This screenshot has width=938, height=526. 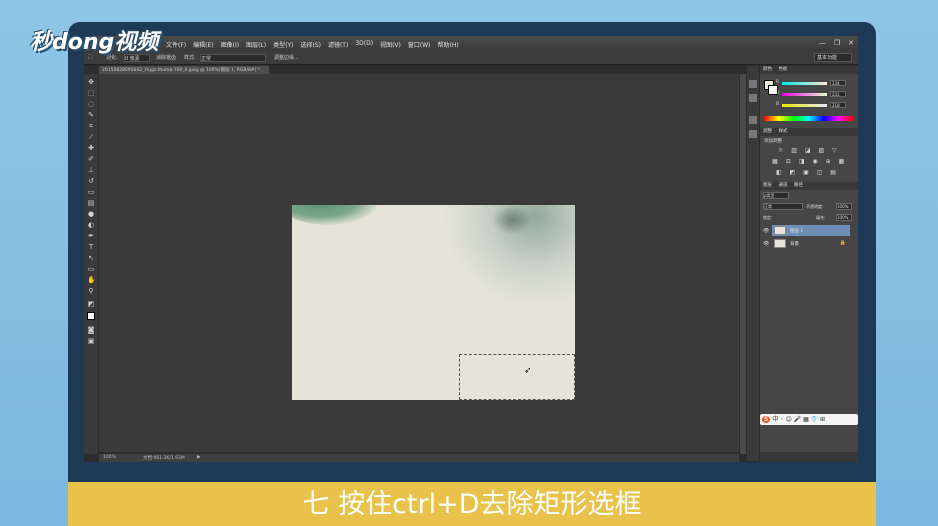 I want to click on screen-mode-icon: ▣, so click(x=91, y=341).